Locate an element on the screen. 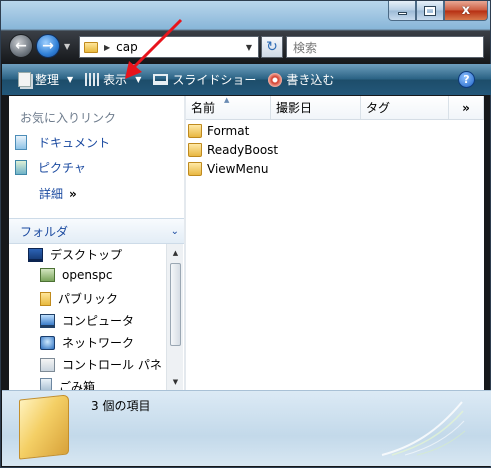 The width and height of the screenshot is (491, 468). address-bar: ▶ cap ▼ is located at coordinates (169, 47).